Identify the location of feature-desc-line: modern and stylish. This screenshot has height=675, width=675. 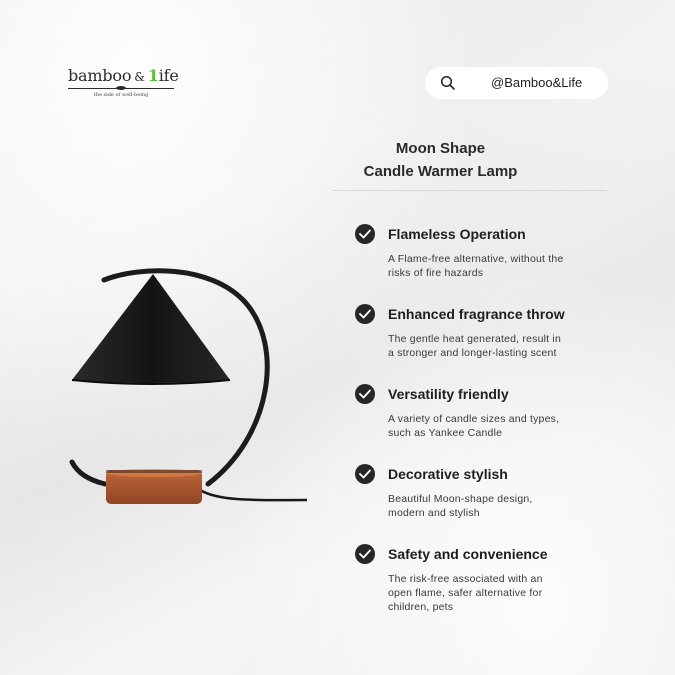
(434, 513).